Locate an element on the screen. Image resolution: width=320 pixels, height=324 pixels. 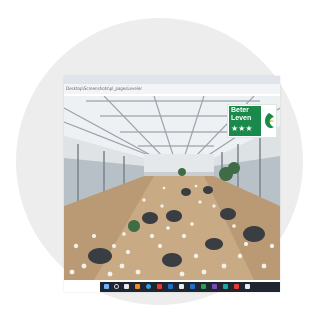
window-title-bar is located at coordinates (172, 80).